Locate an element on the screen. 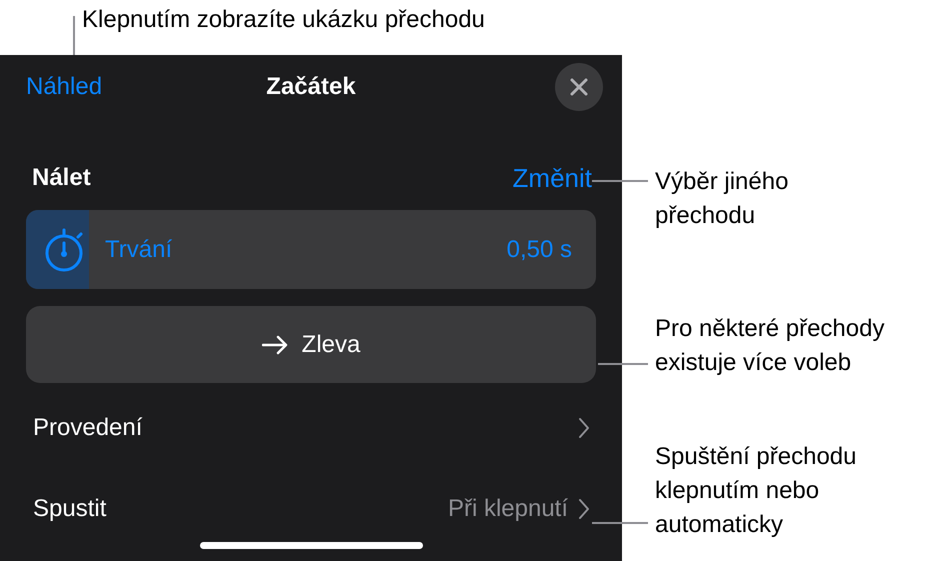  preview-link: Náhled is located at coordinates (64, 87).